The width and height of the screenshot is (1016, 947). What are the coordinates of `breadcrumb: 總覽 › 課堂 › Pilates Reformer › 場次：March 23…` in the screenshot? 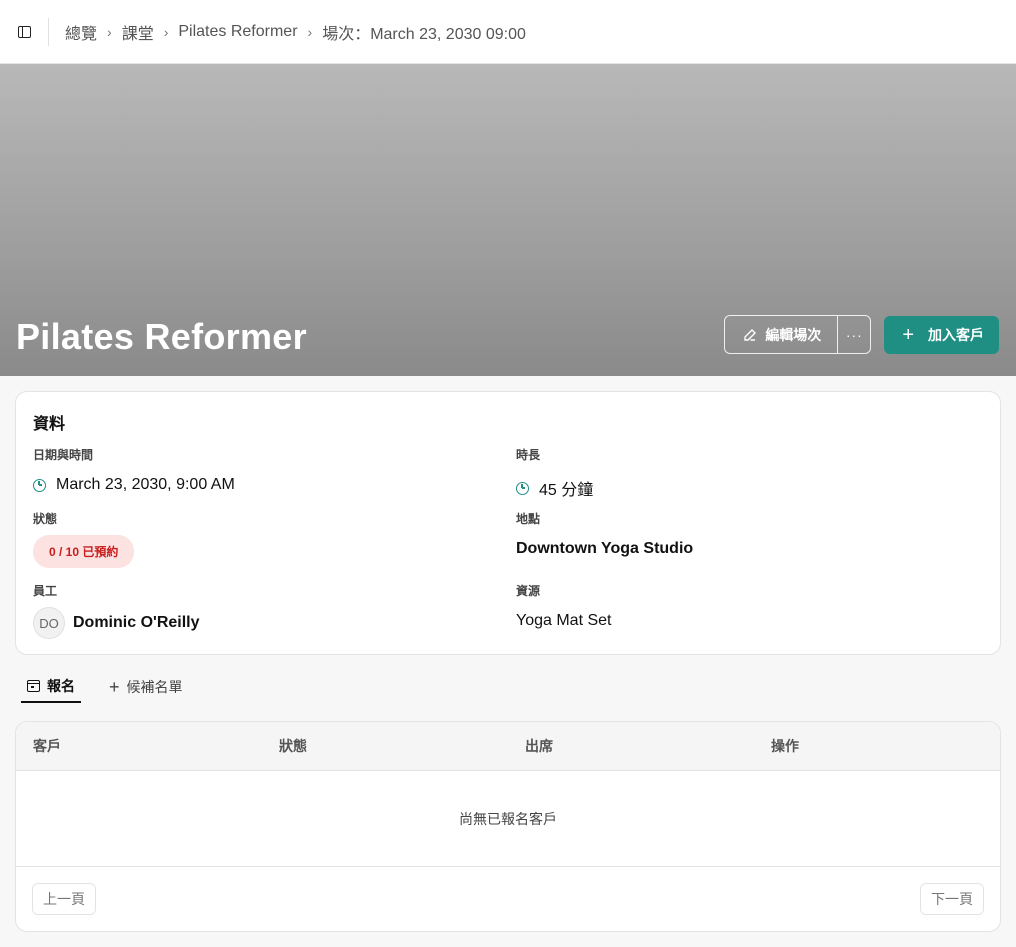 It's located at (295, 32).